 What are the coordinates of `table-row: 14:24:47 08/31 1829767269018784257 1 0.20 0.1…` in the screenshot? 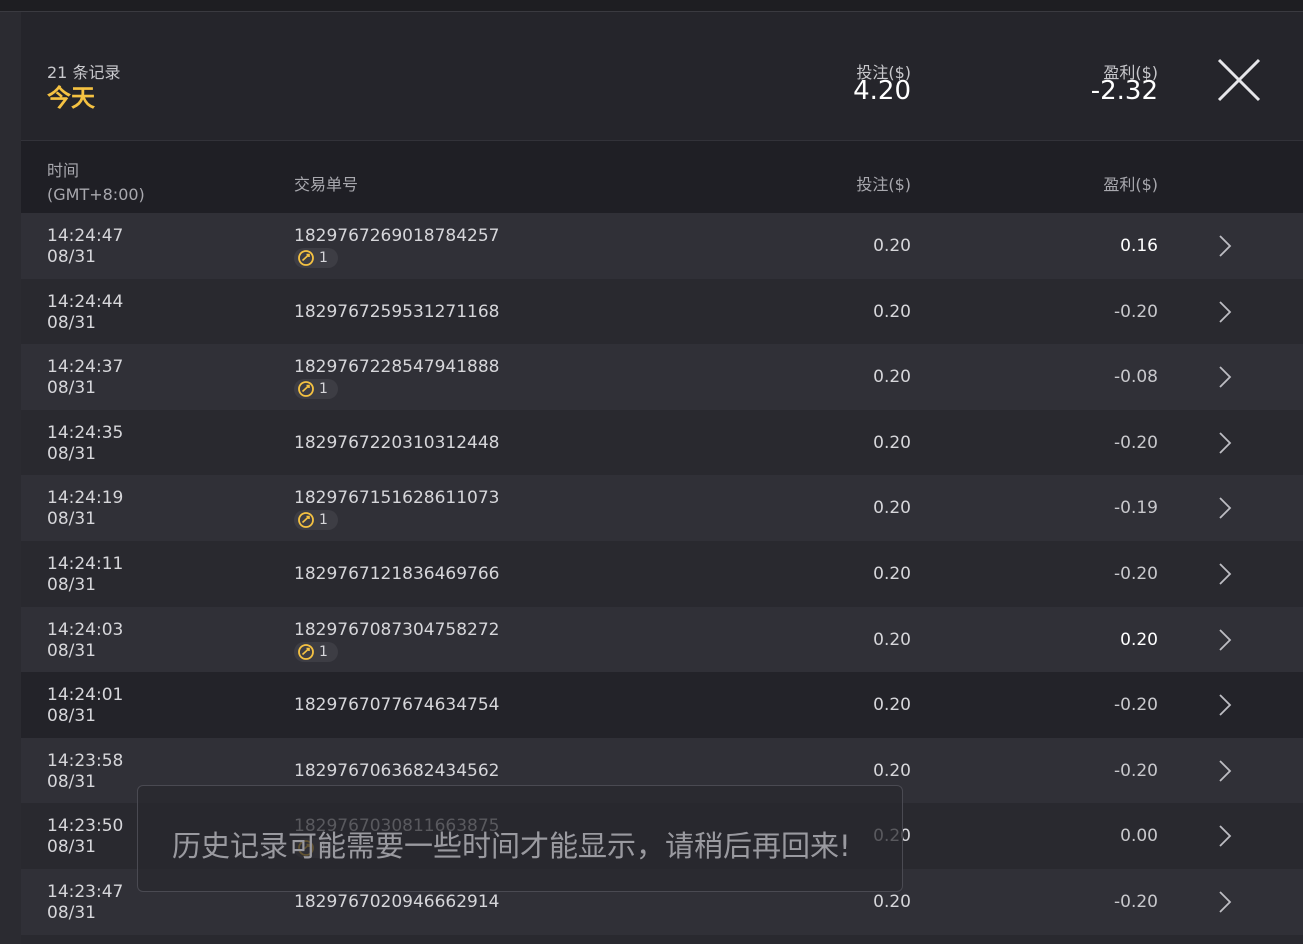 It's located at (662, 246).